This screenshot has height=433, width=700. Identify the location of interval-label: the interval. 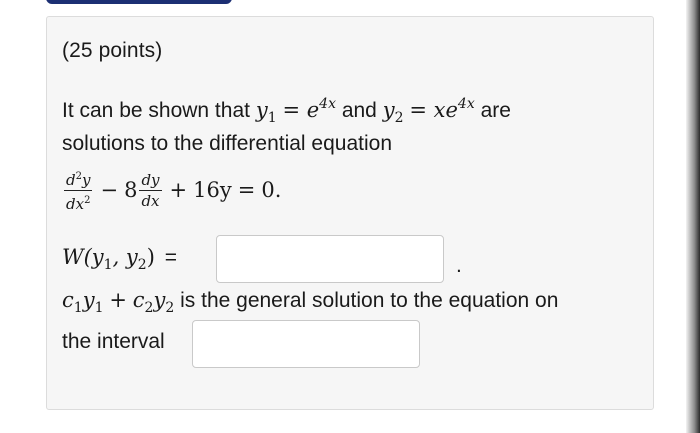
(113, 341).